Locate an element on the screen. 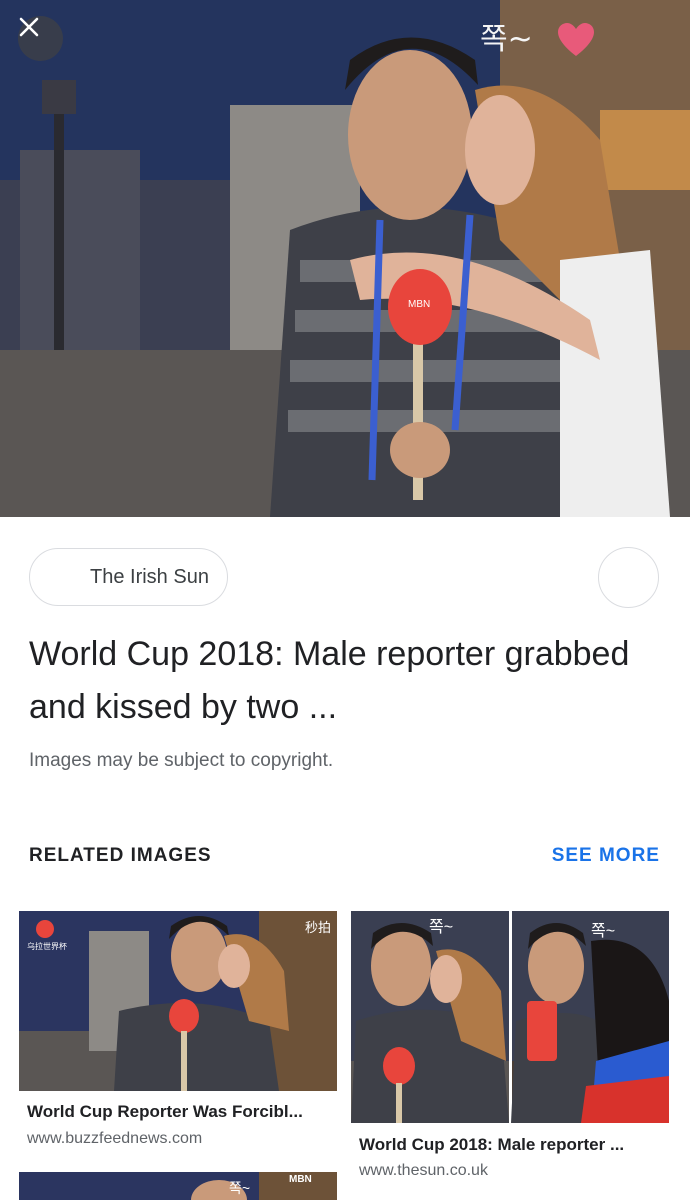 This screenshot has height=1200, width=690. see-more-link: SEE MORE is located at coordinates (606, 856).